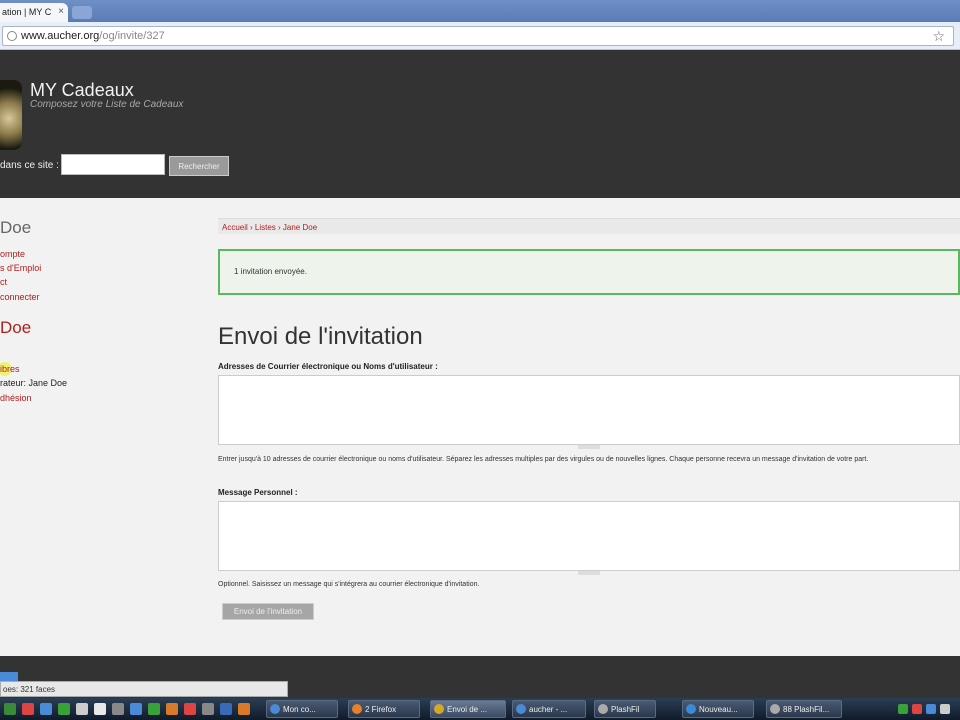  What do you see at coordinates (589, 536) in the screenshot?
I see `message-textarea` at bounding box center [589, 536].